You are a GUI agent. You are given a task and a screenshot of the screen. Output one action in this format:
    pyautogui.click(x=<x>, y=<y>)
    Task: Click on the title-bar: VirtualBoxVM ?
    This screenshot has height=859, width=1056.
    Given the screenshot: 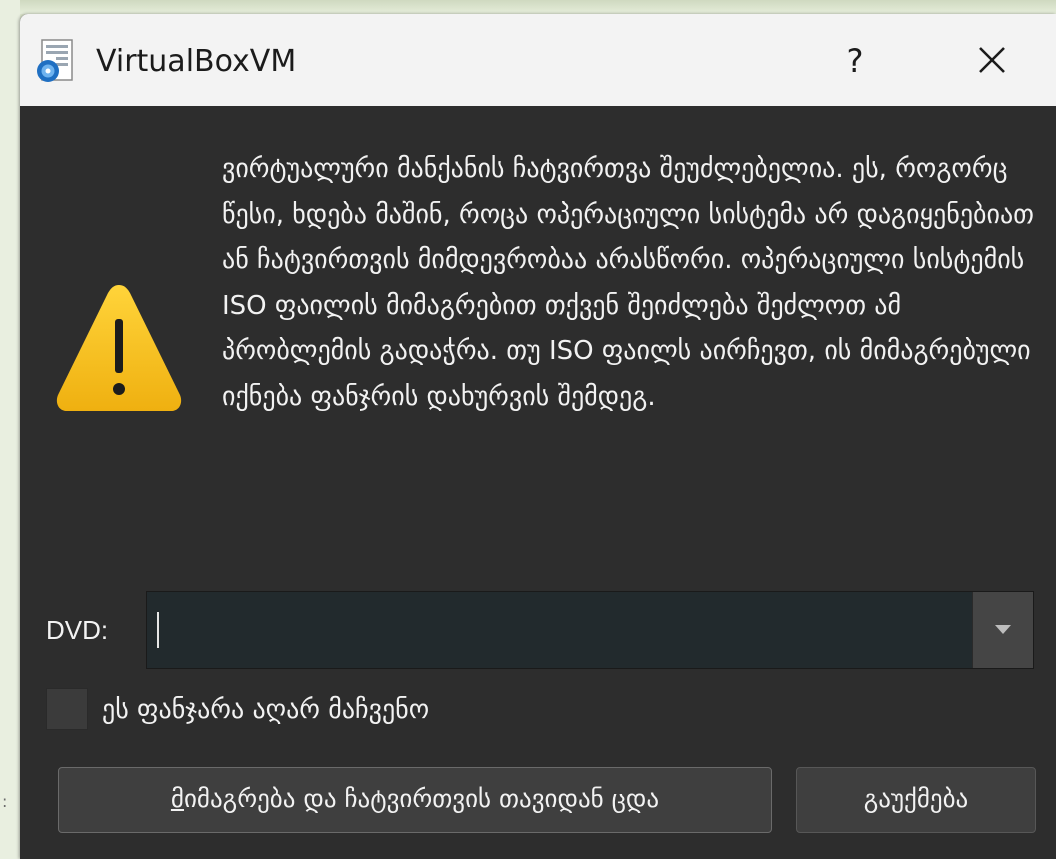 What is the action you would take?
    pyautogui.click(x=538, y=60)
    